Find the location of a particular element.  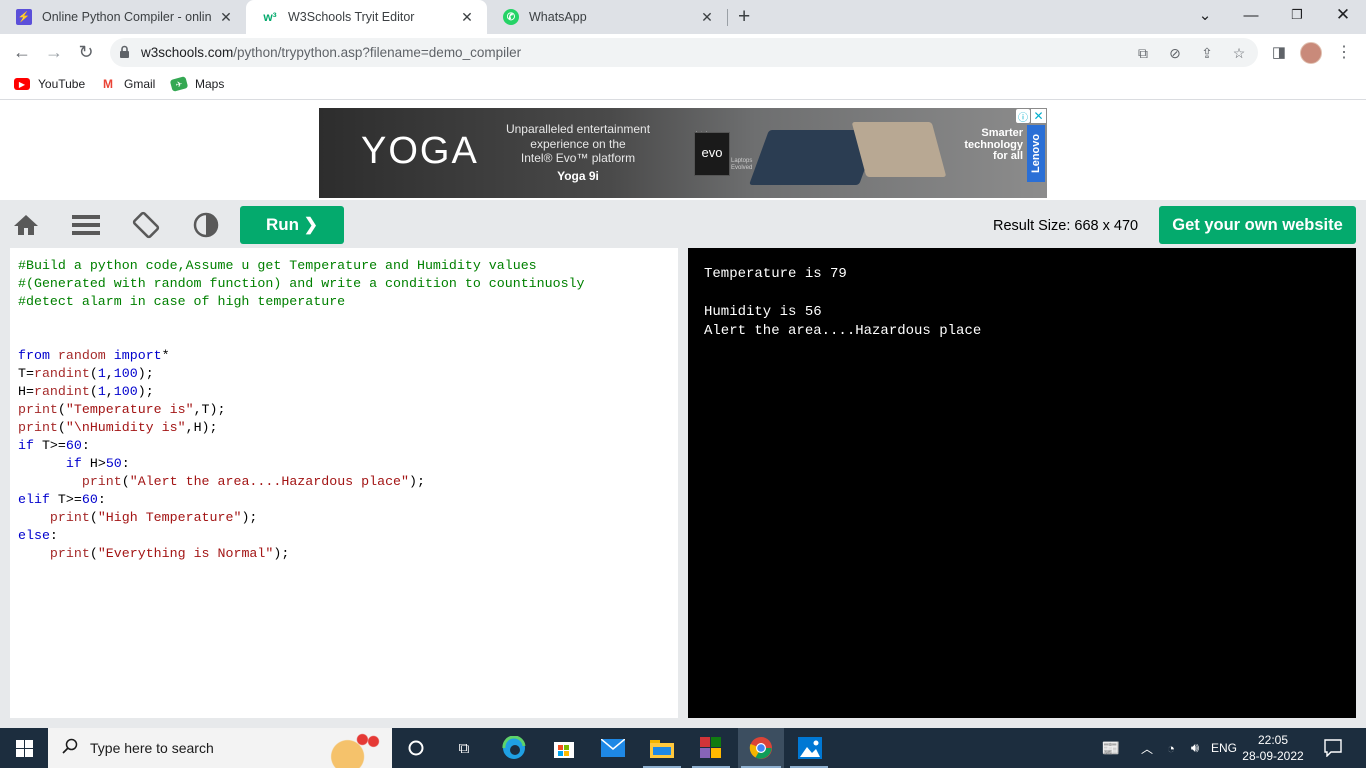

restore-button: ❐ is located at coordinates (1297, 15).